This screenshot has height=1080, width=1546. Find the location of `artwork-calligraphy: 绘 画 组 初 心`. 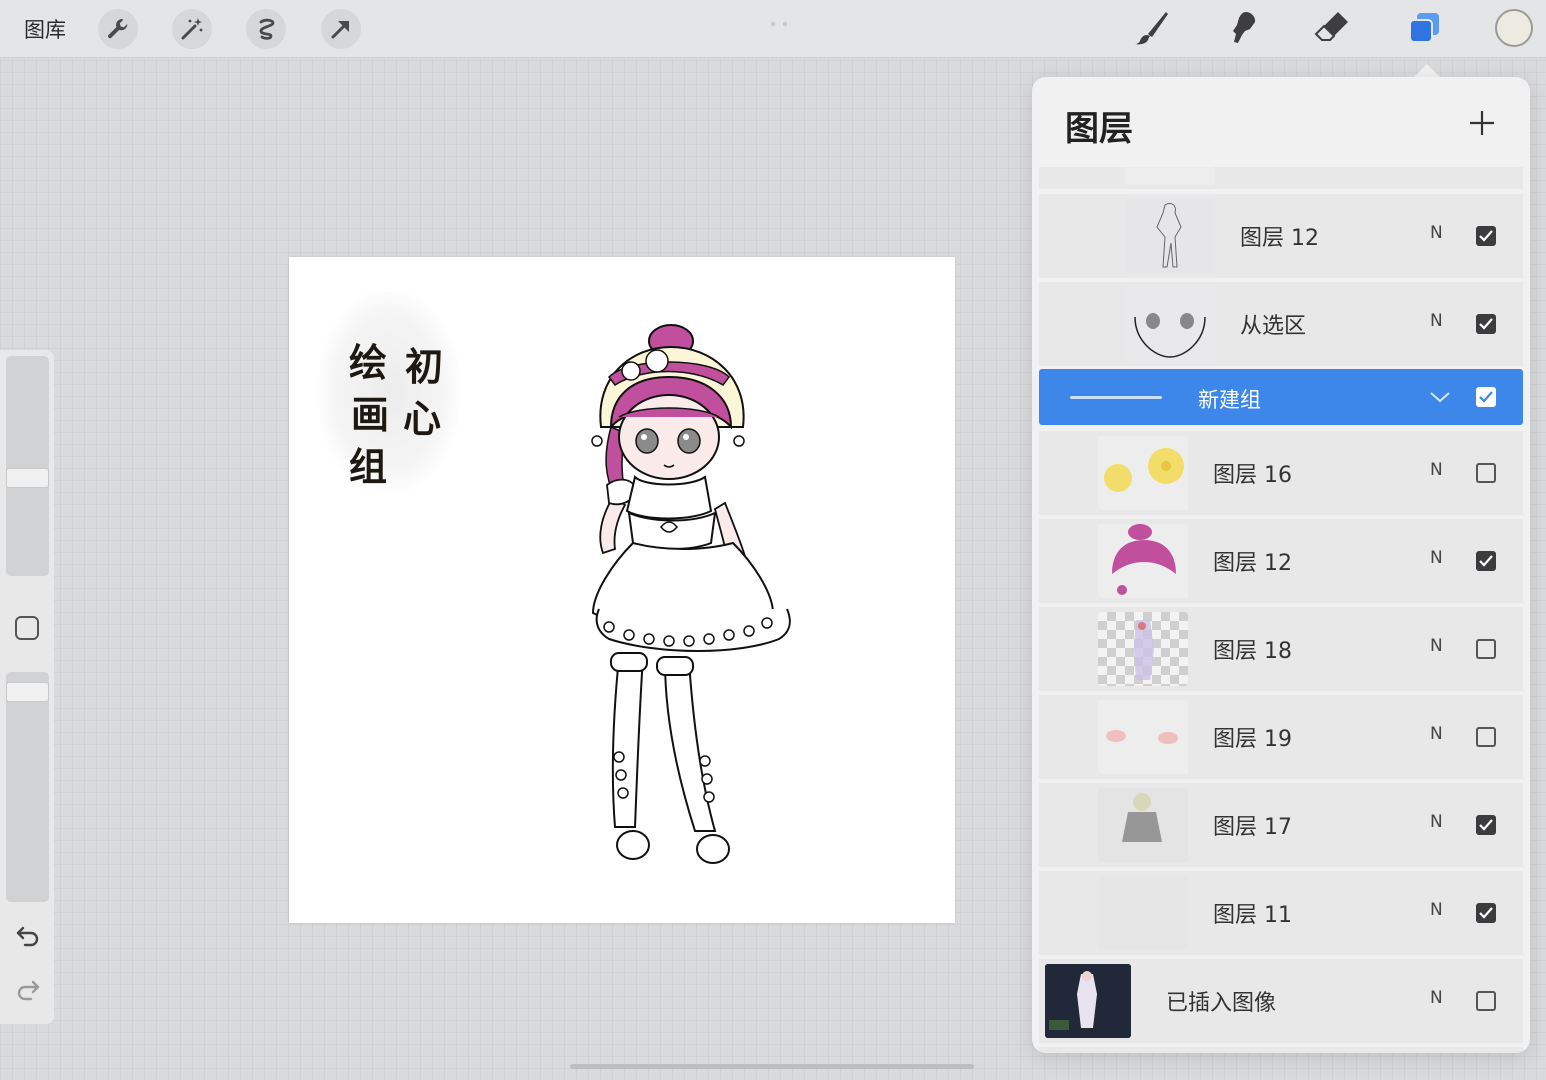

artwork-calligraphy: 绘 画 组 初 心 is located at coordinates (389, 392).